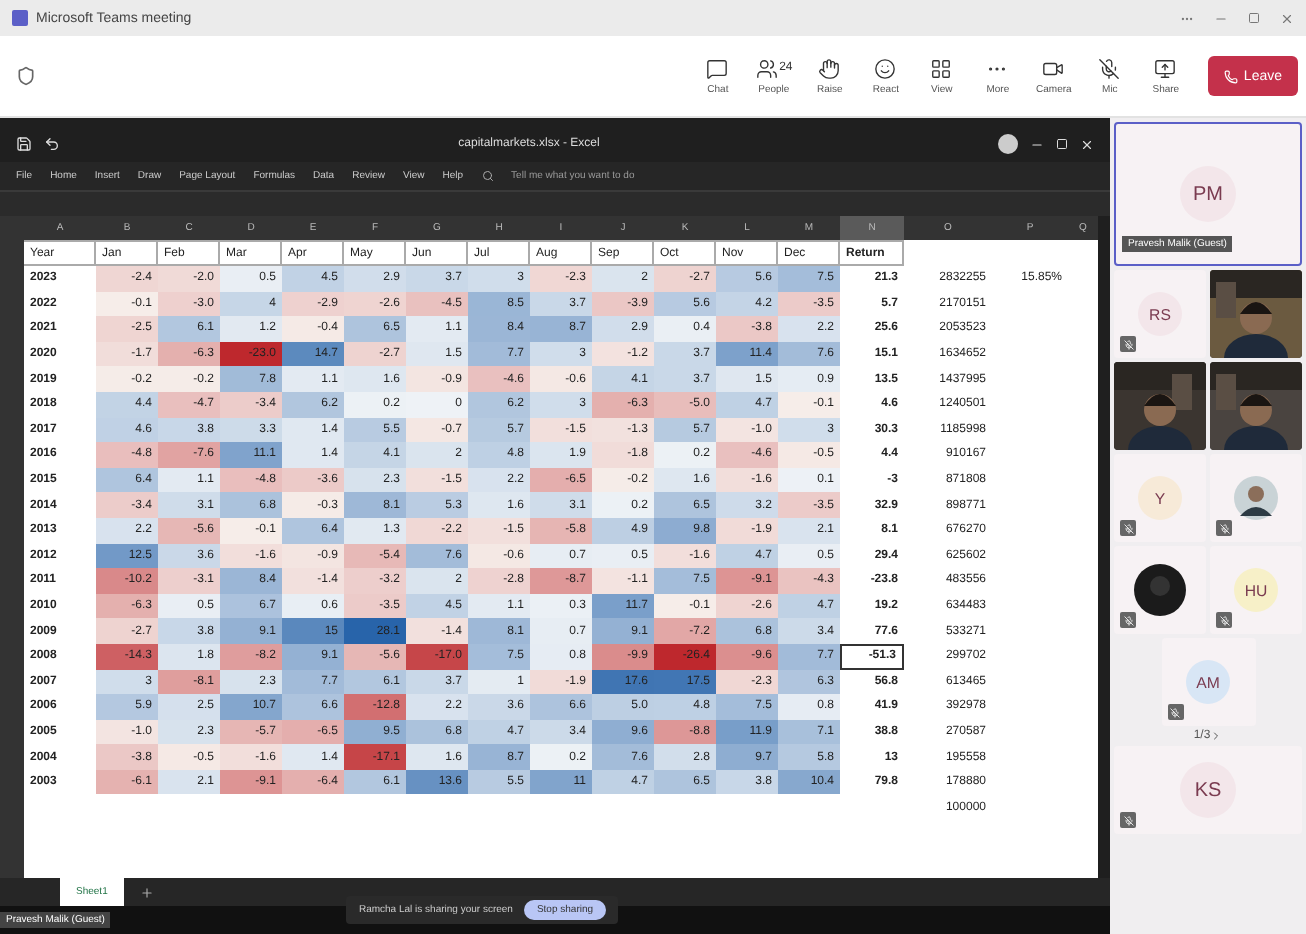 Image resolution: width=1306 pixels, height=934 pixels. What do you see at coordinates (26, 76) in the screenshot?
I see `shield-icon` at bounding box center [26, 76].